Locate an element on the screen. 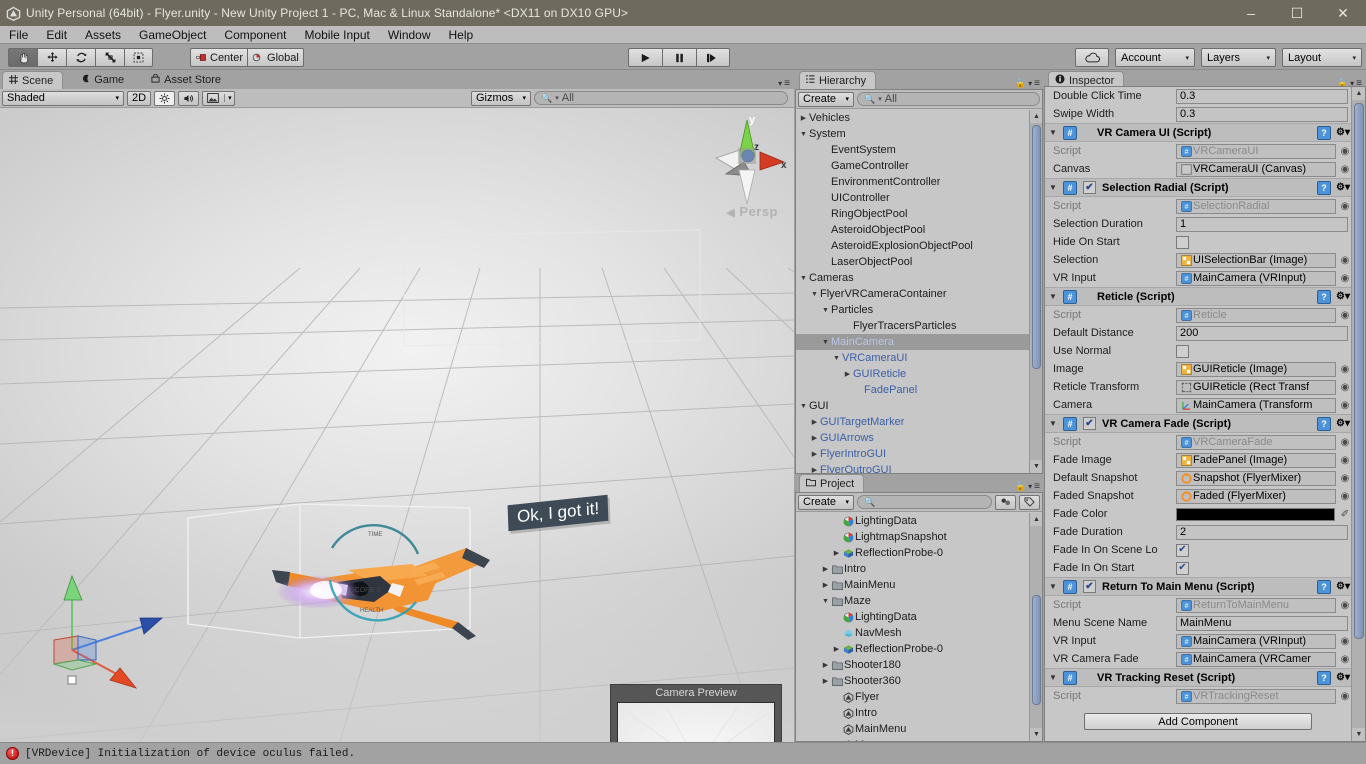 Image resolution: width=1366 pixels, height=764 pixels. inspector-object-field: UISelectionBar (Image) is located at coordinates (1256, 260).